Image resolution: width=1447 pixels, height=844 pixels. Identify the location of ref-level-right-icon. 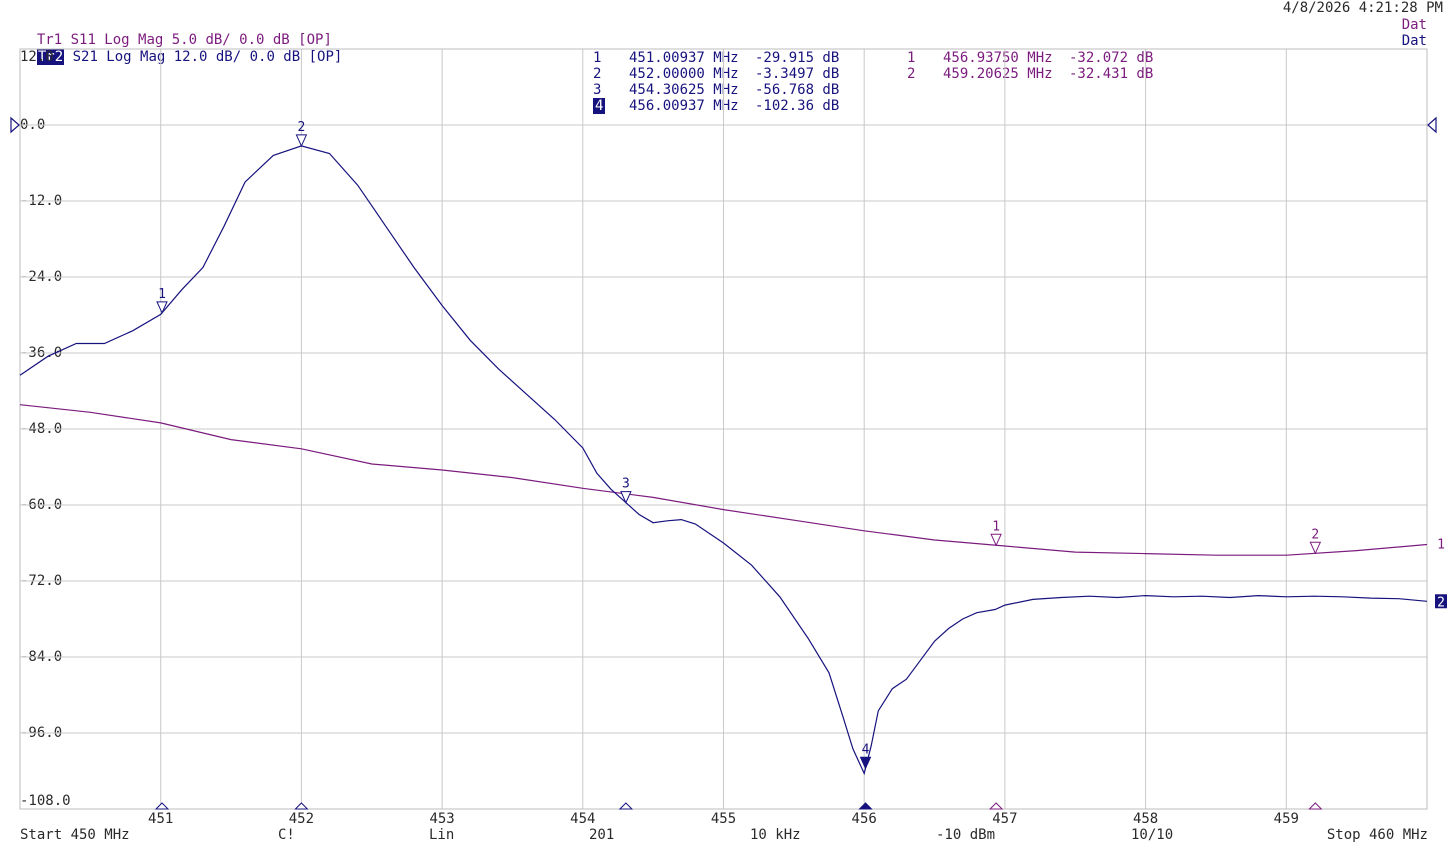
(1432, 125).